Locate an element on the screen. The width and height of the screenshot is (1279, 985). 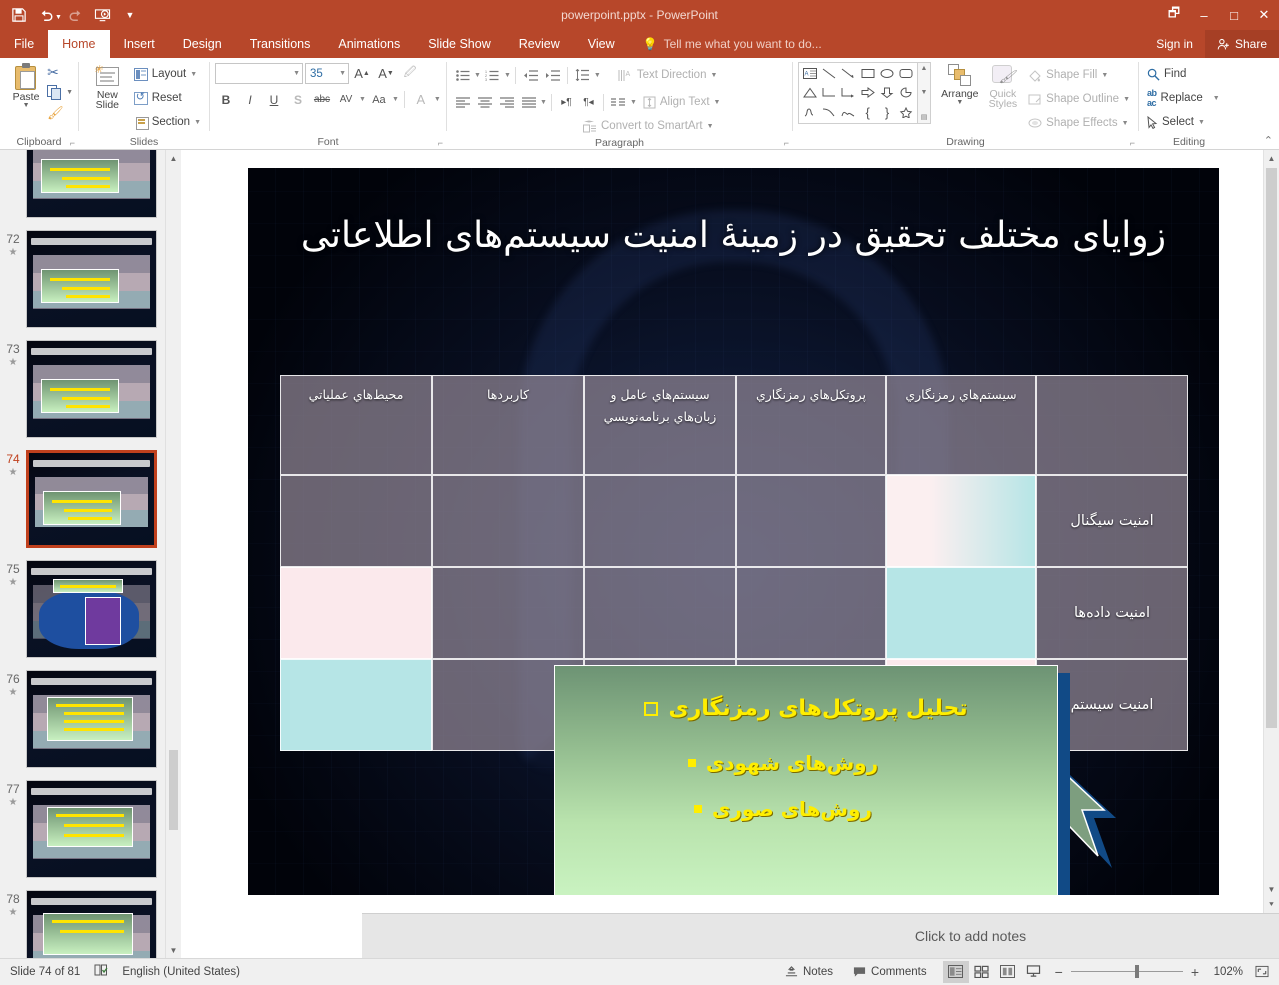
notes-button: Notes is located at coordinates (809, 972).